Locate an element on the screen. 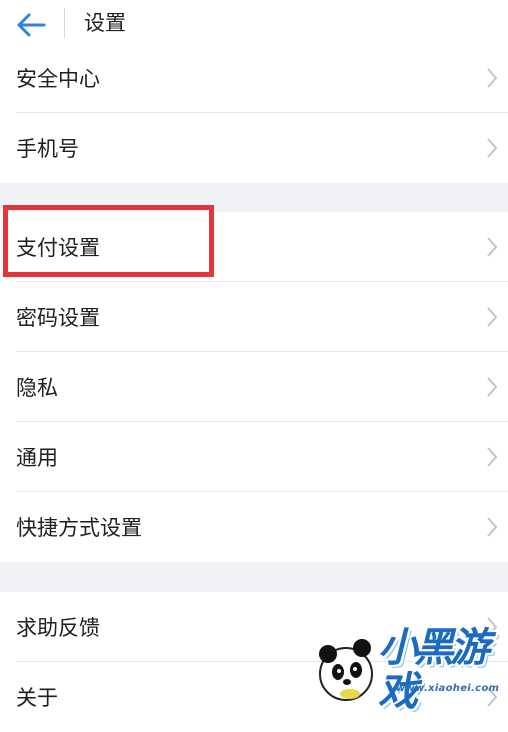 Image resolution: width=508 pixels, height=732 pixels. settings-item-label: 快捷方式设置 is located at coordinates (79, 528).